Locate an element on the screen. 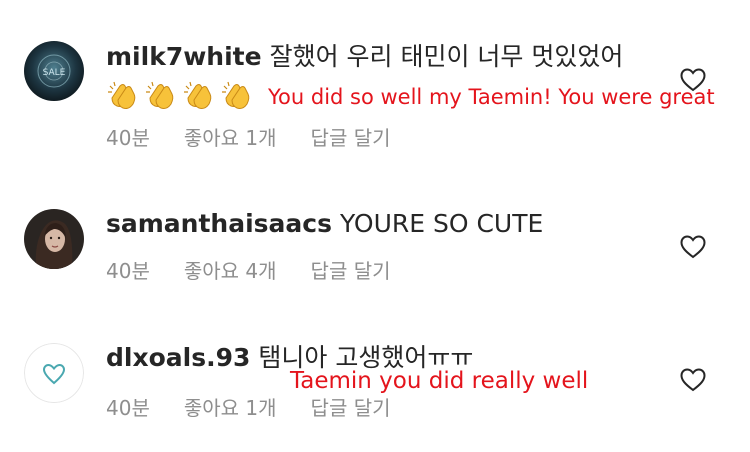 The width and height of the screenshot is (750, 452). comment-body: milk7white 잘했어 우리 태민이 너무 멋있었어 is located at coordinates (364, 57).